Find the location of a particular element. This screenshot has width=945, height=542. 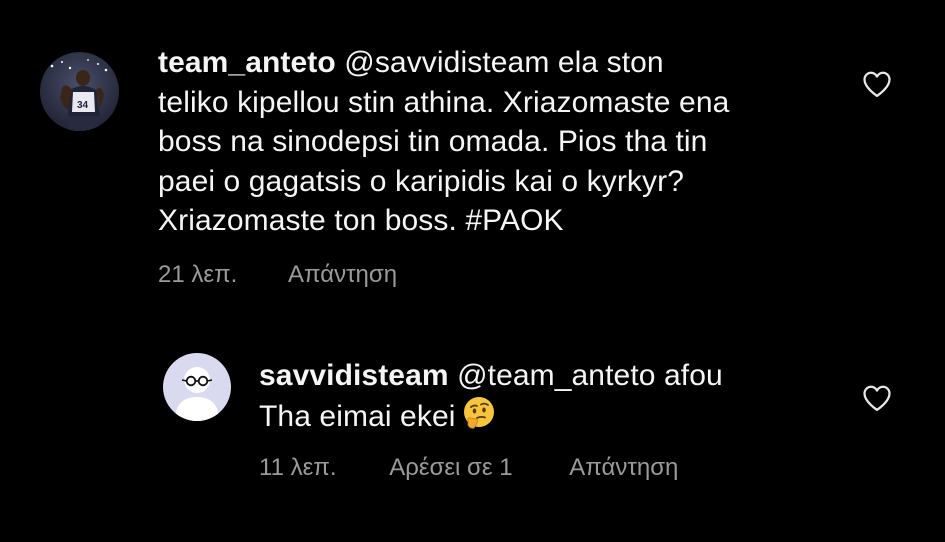

username: savvidisteam is located at coordinates (354, 375).